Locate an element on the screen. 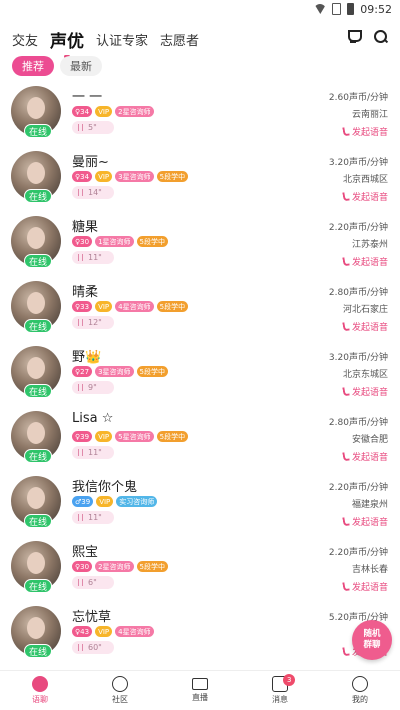 This screenshot has width=400, height=710. user-name: 我信你个鬼 is located at coordinates (105, 487).